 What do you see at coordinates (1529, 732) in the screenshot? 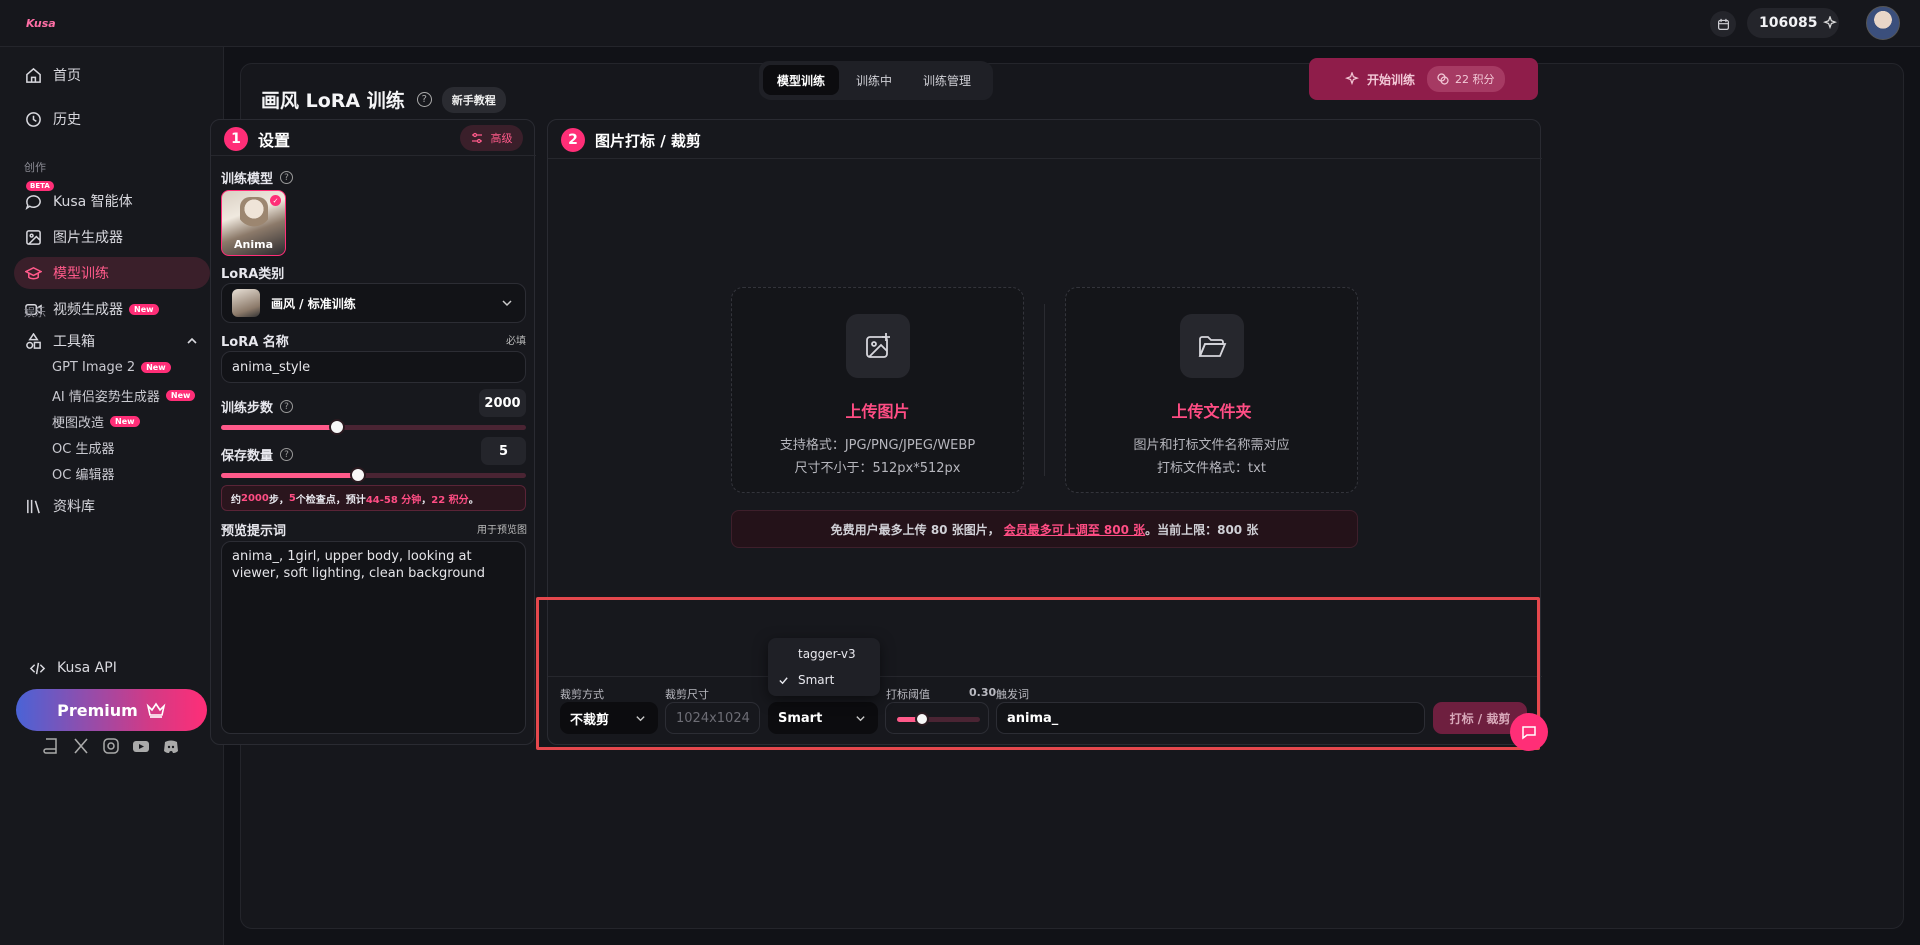
I see `support-chat-button` at bounding box center [1529, 732].